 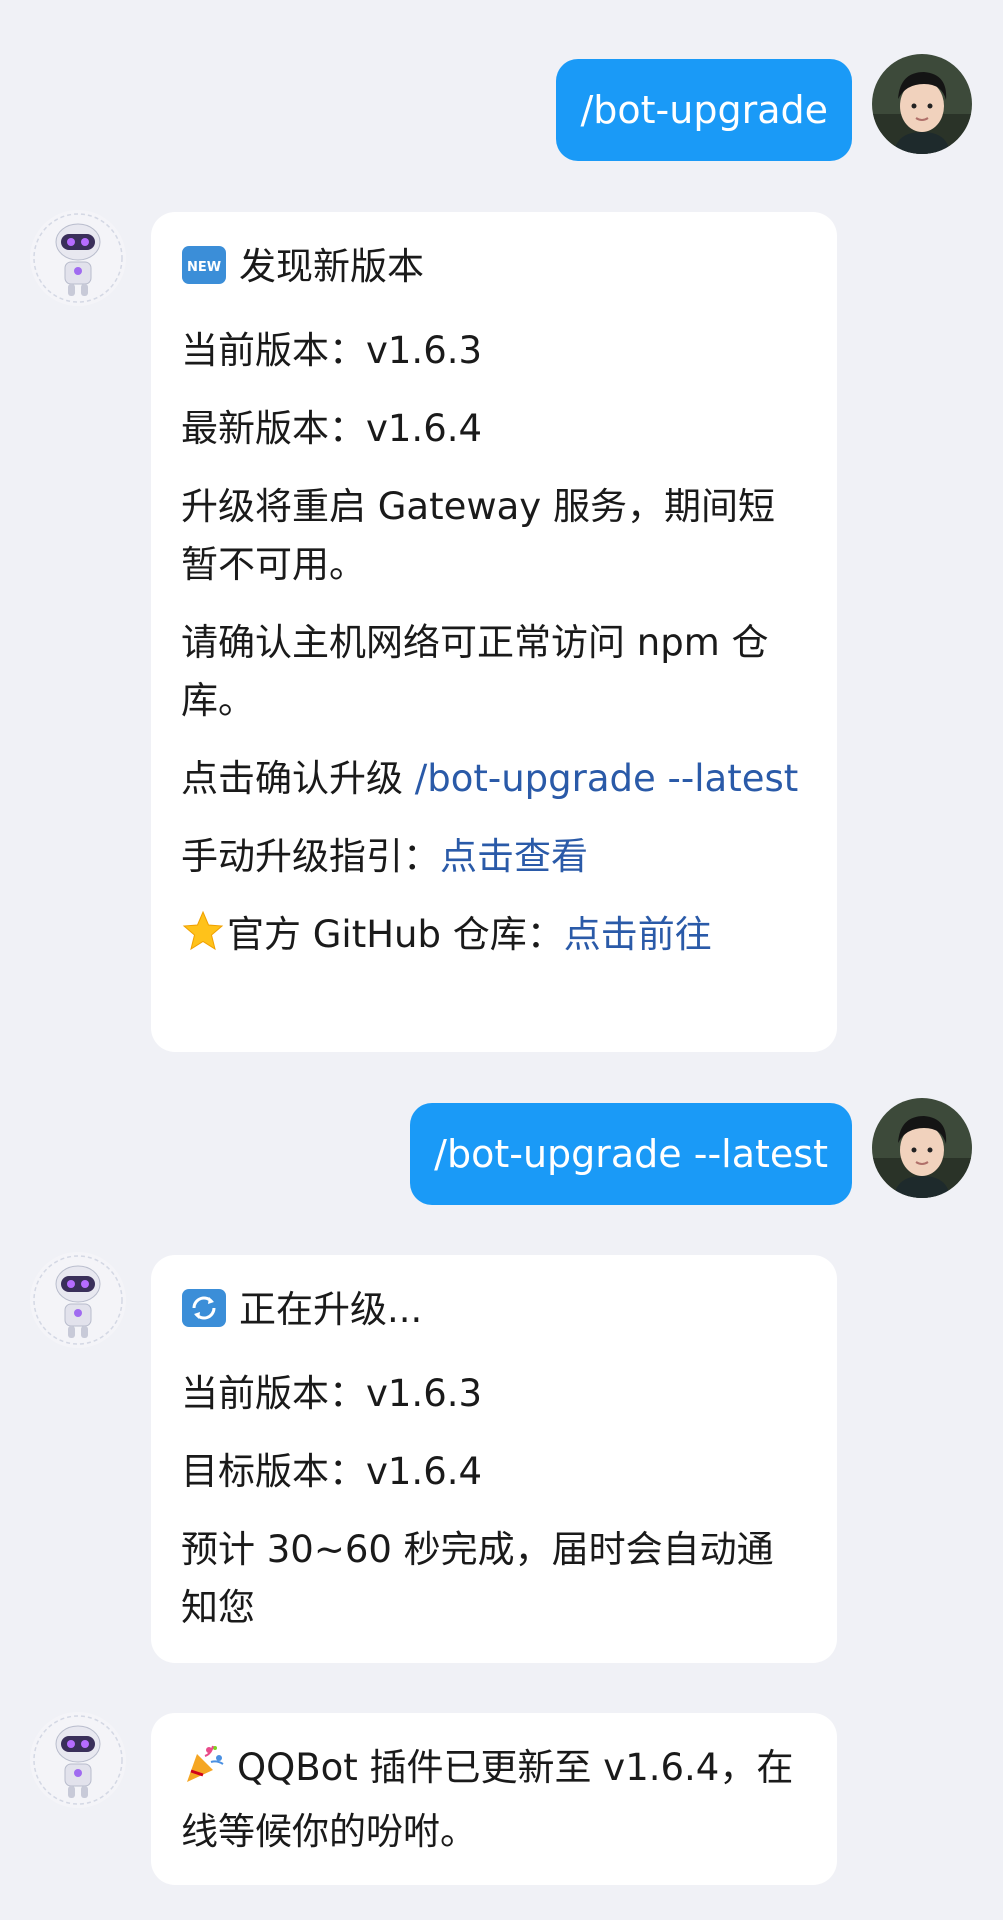 I want to click on manual-guide-line: 手动升级指引：点击查看, so click(x=384, y=856).